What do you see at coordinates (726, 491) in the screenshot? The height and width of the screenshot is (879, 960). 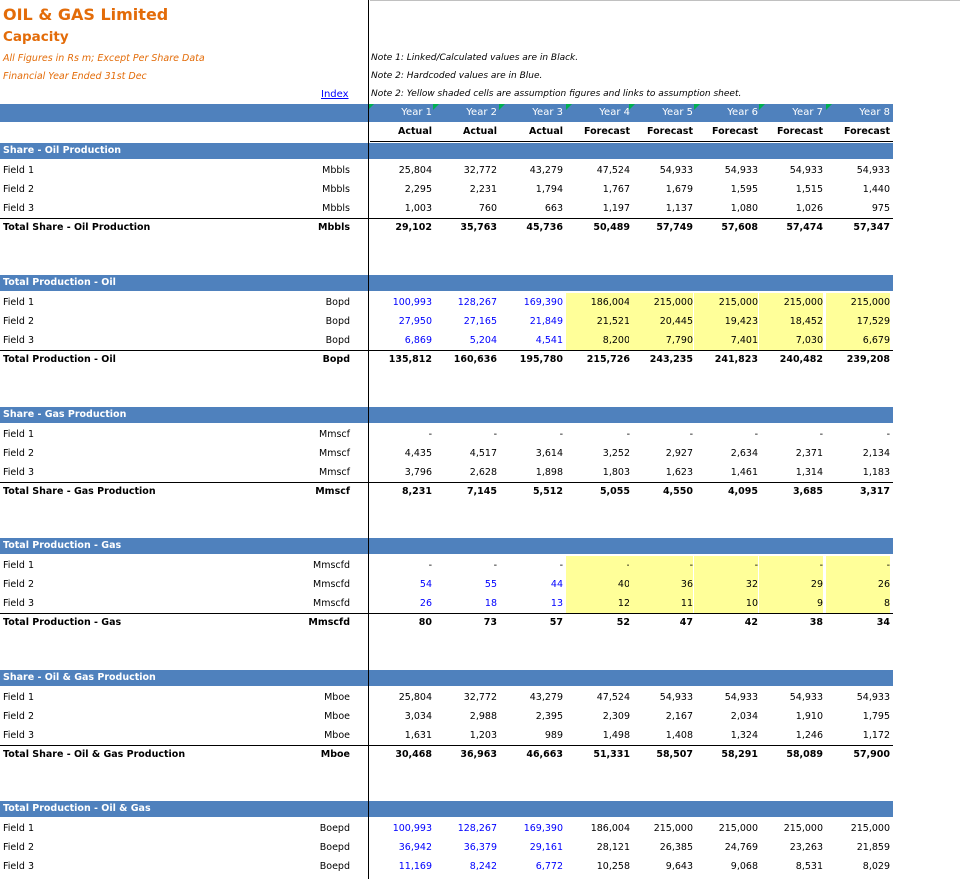 I see `value-cell: 4,095` at bounding box center [726, 491].